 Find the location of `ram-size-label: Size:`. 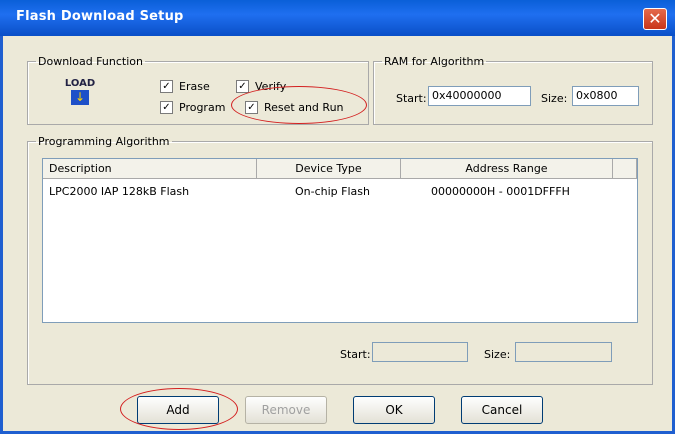

ram-size-label: Size: is located at coordinates (554, 98).